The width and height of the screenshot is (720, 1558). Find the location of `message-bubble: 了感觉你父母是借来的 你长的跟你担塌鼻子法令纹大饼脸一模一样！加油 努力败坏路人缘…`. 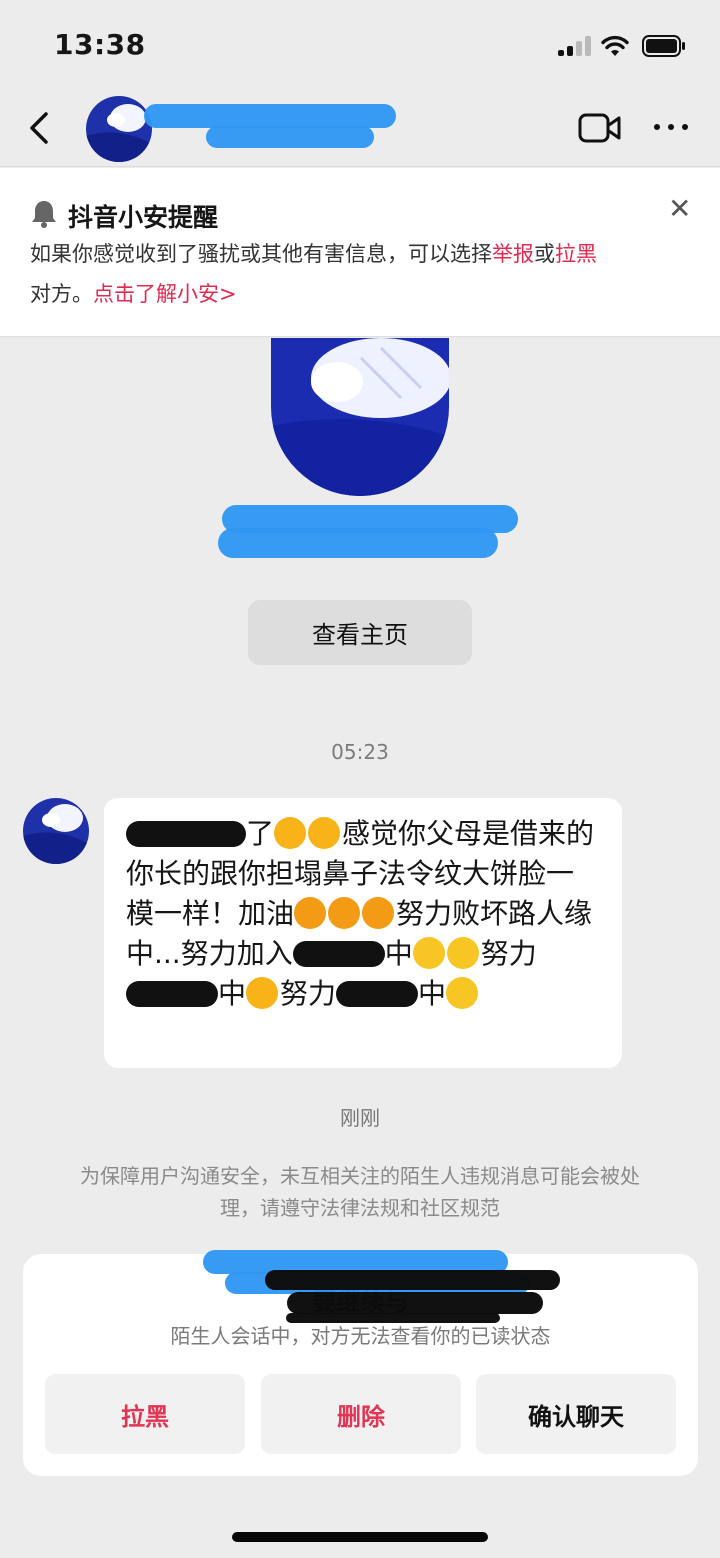

message-bubble: 了感觉你父母是借来的 你长的跟你担塌鼻子法令纹大饼脸一模一样！加油 努力败坏路人缘… is located at coordinates (363, 933).